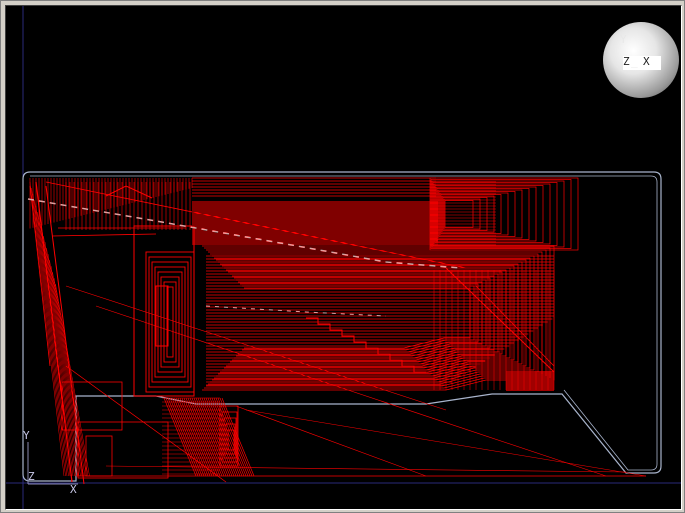 The image size is (685, 513). I want to click on ucs-axis-x: X, so click(73, 489).